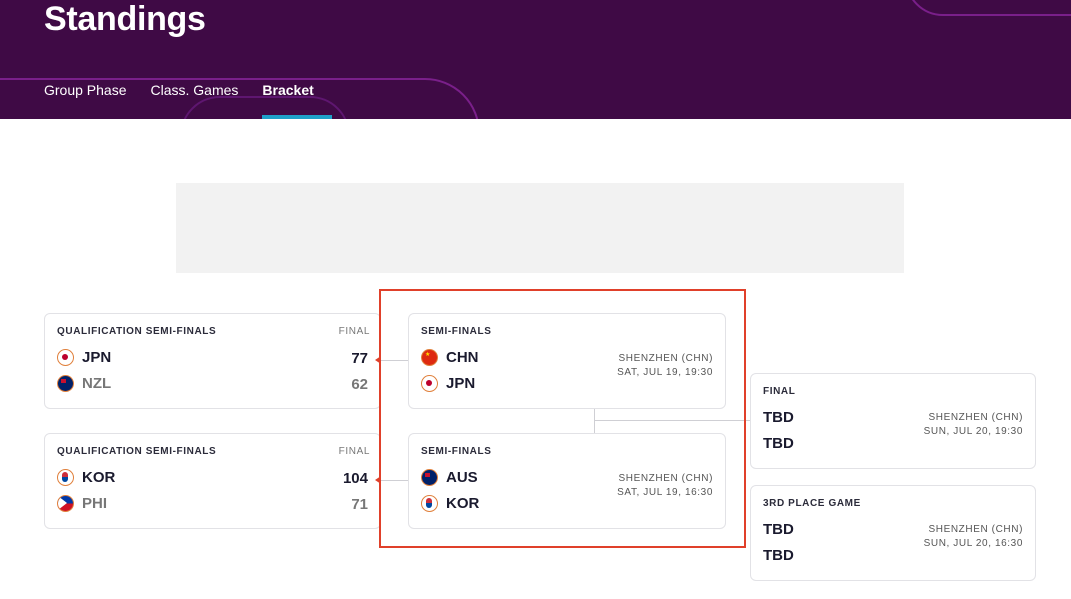  I want to click on team-name: KOR, so click(99, 477).